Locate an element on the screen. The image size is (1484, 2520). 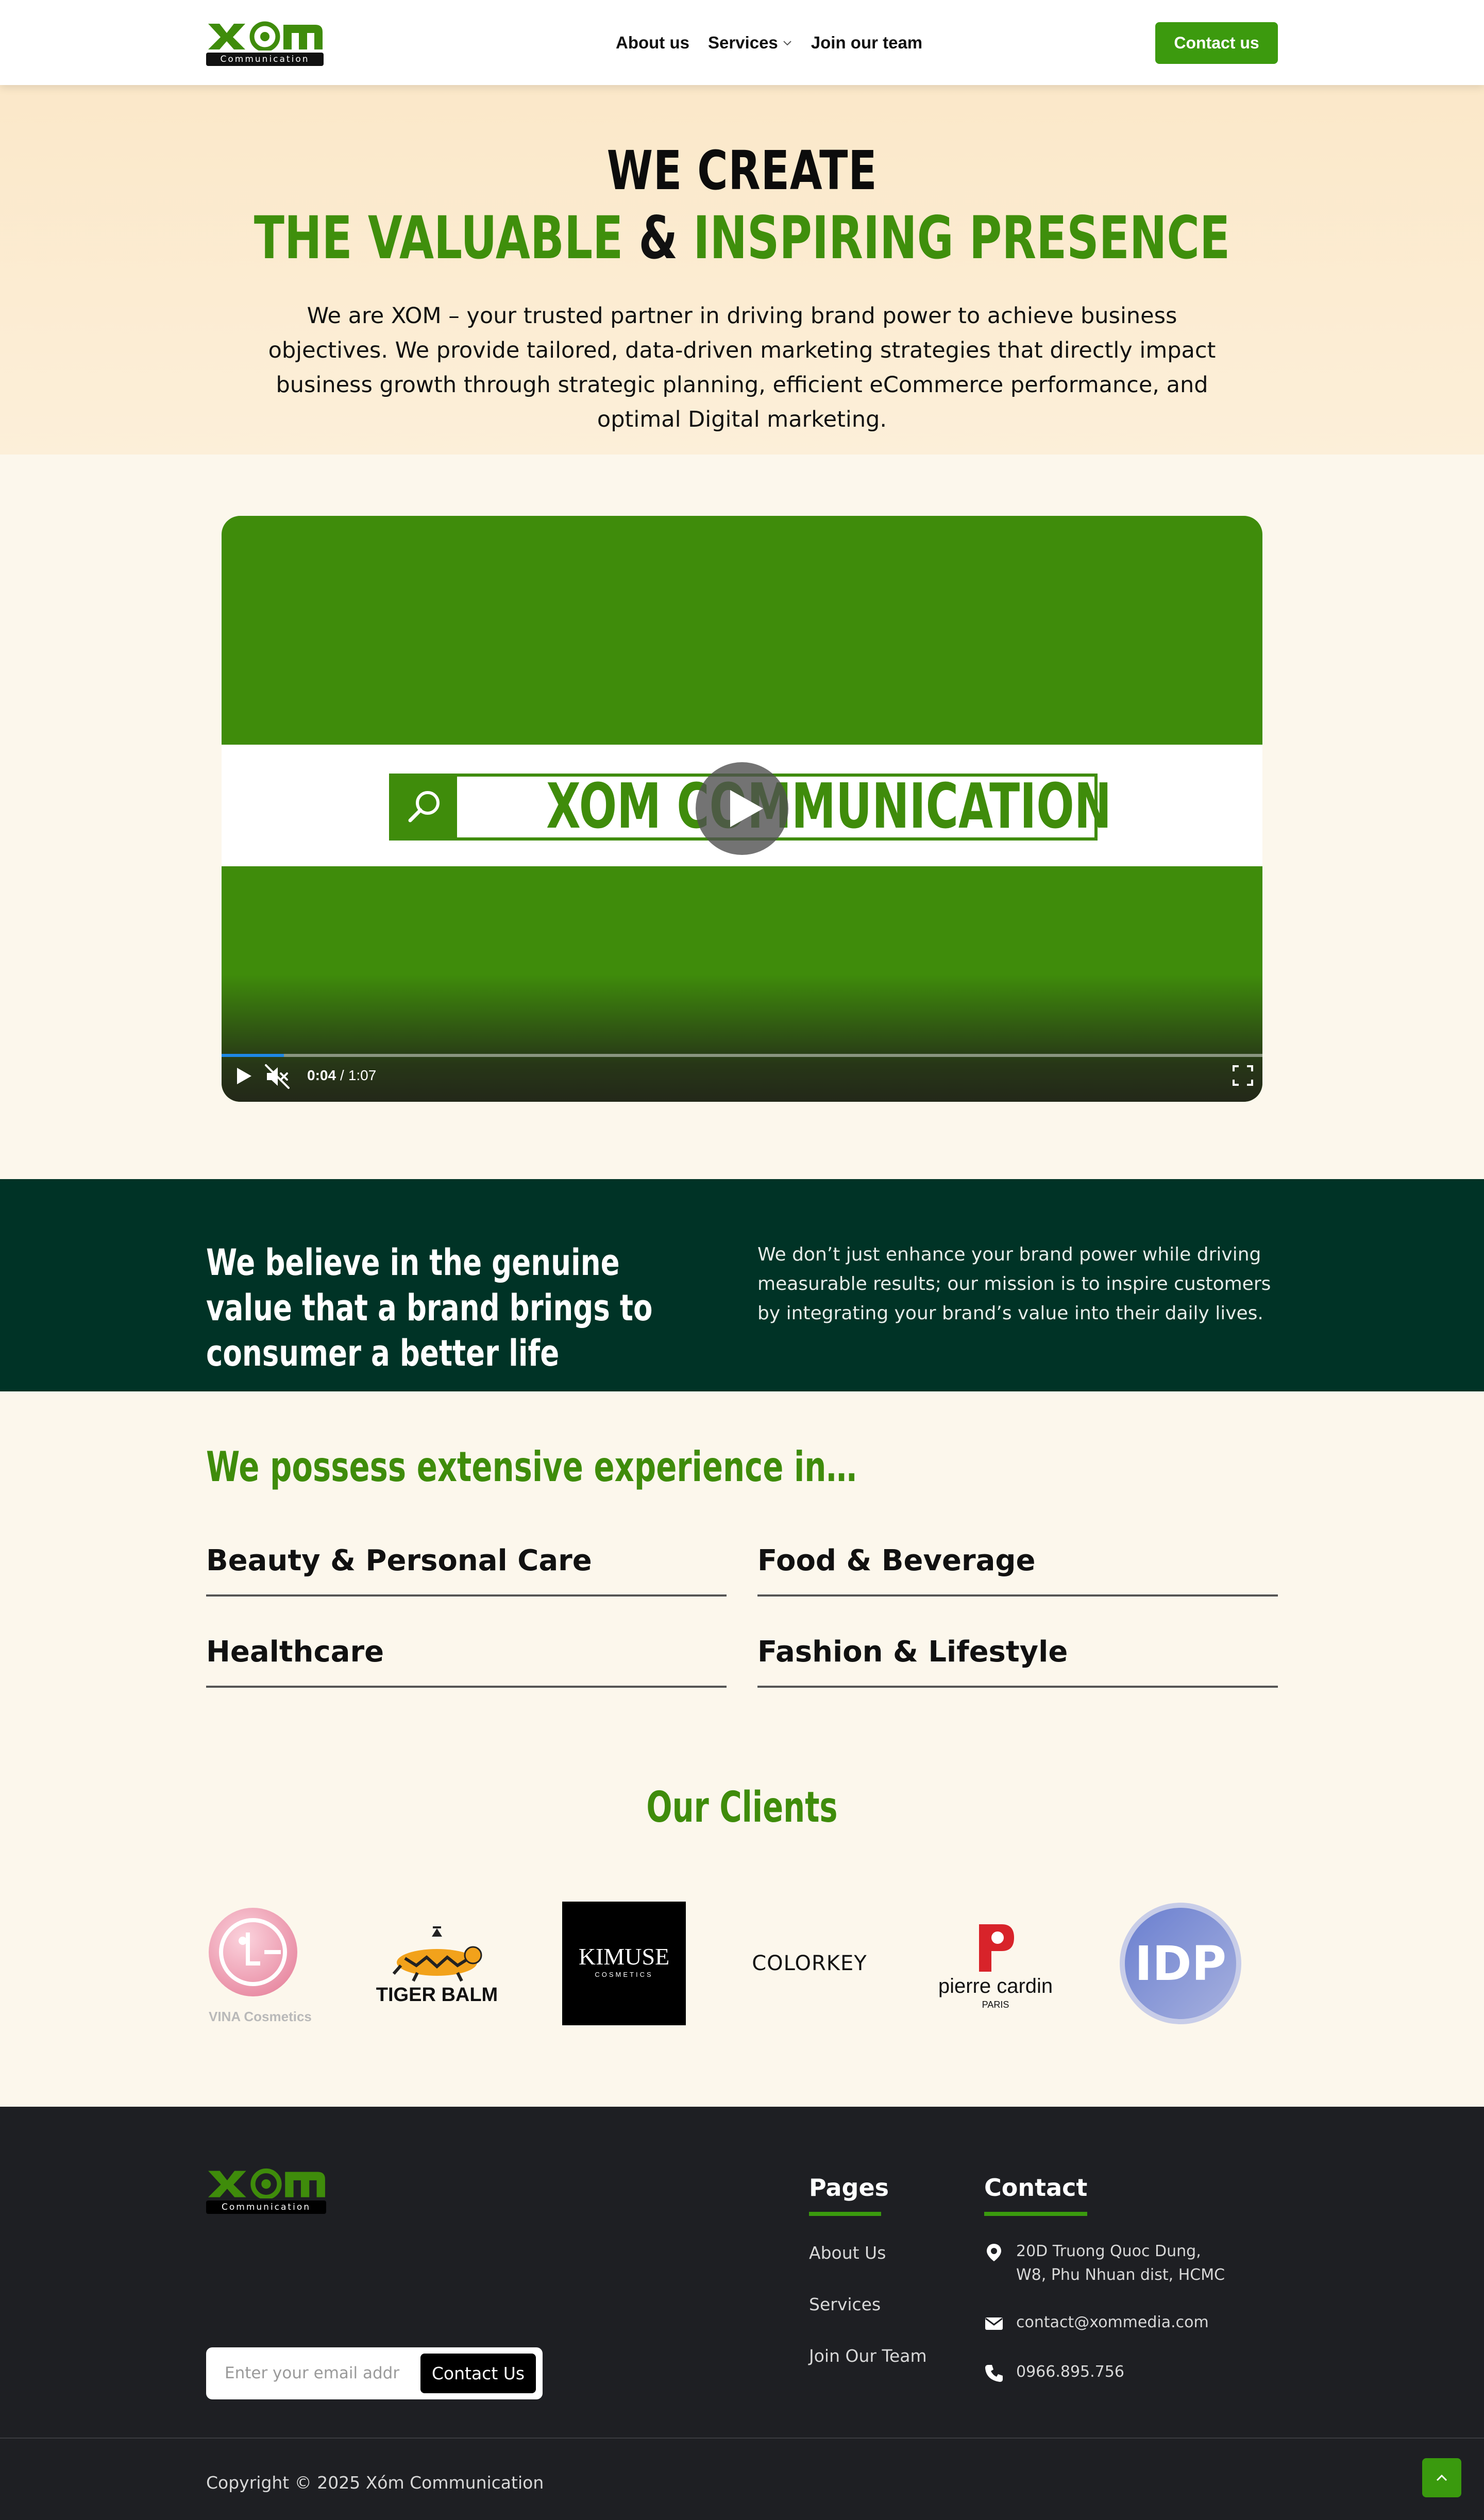
hero-headline-line2: THE VALUABLE & INSPIRING PRESENCE is located at coordinates (742, 238).